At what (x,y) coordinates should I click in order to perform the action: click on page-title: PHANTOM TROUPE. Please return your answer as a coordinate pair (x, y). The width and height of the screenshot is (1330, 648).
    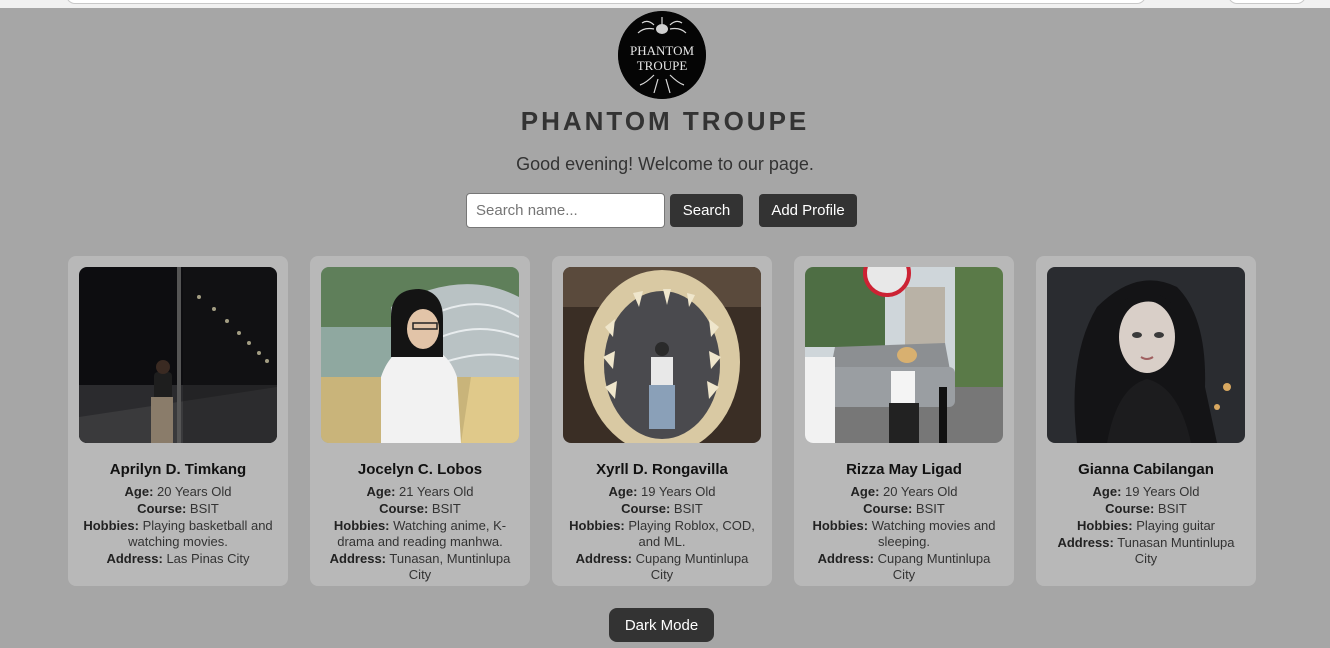
    Looking at the image, I should click on (665, 121).